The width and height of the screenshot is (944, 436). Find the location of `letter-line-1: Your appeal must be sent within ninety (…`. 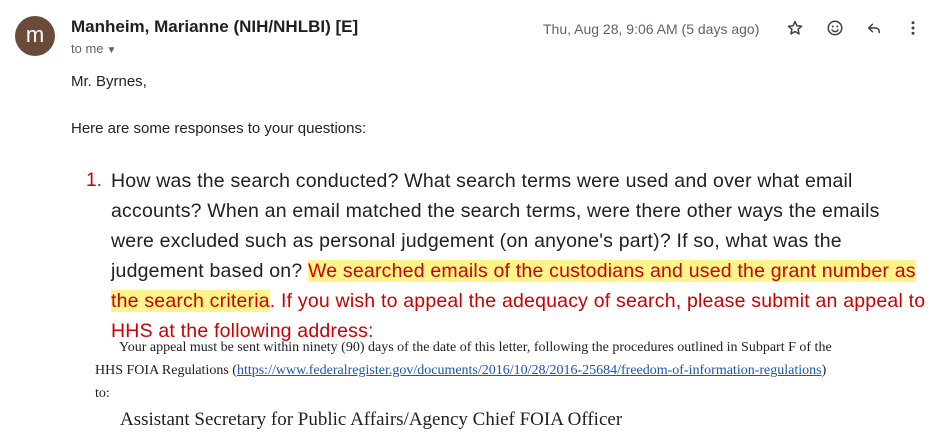

letter-line-1: Your appeal must be sent within ninety (… is located at coordinates (475, 347).